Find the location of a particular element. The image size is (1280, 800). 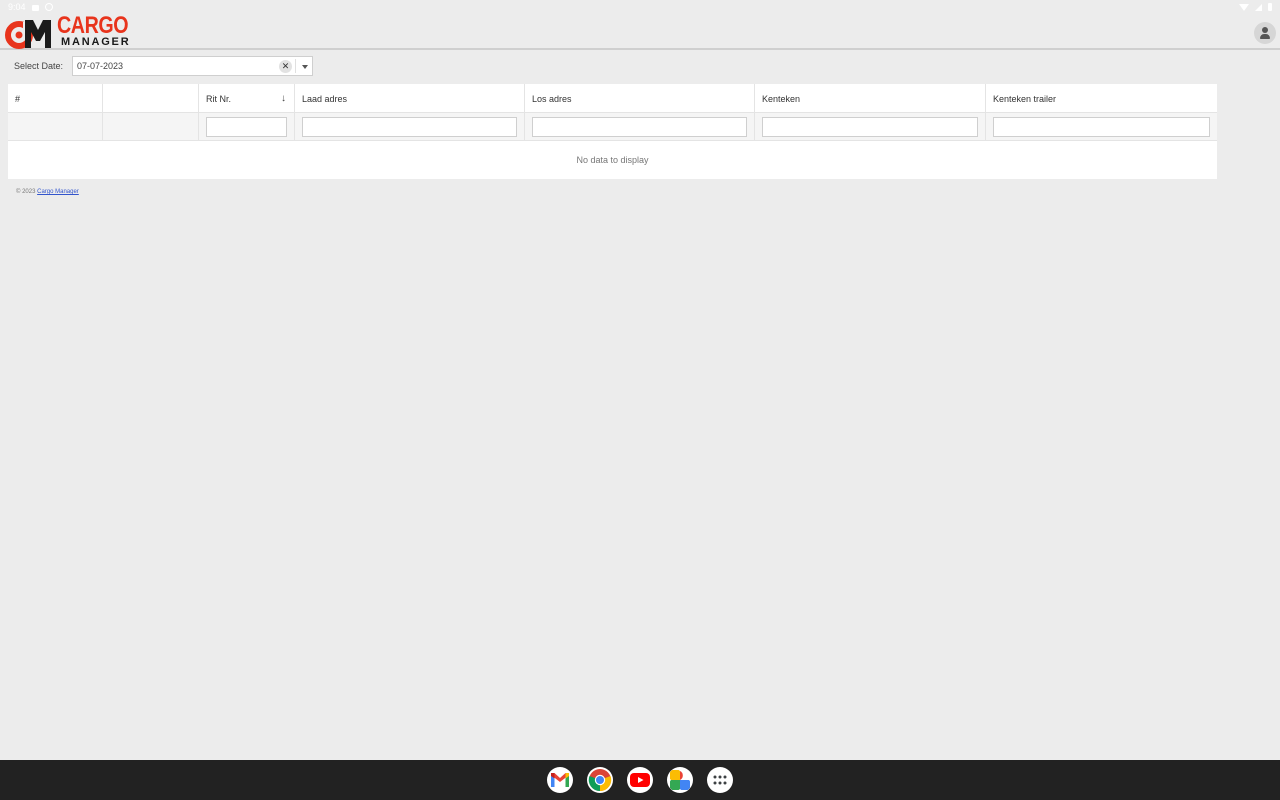

footer: © 2023 Cargo Manager is located at coordinates (47, 192).